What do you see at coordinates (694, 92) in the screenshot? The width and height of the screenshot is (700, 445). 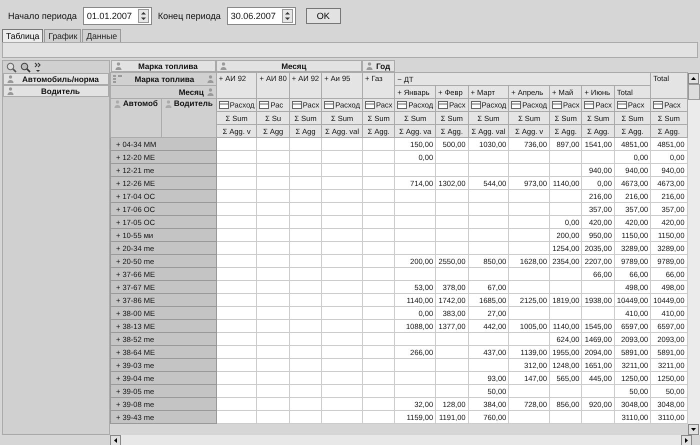 I see `scroll-thumb` at bounding box center [694, 92].